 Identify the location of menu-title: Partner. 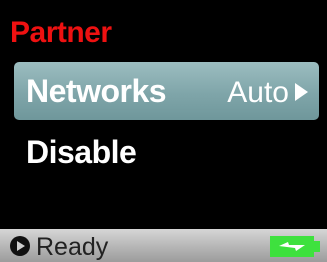
(61, 32).